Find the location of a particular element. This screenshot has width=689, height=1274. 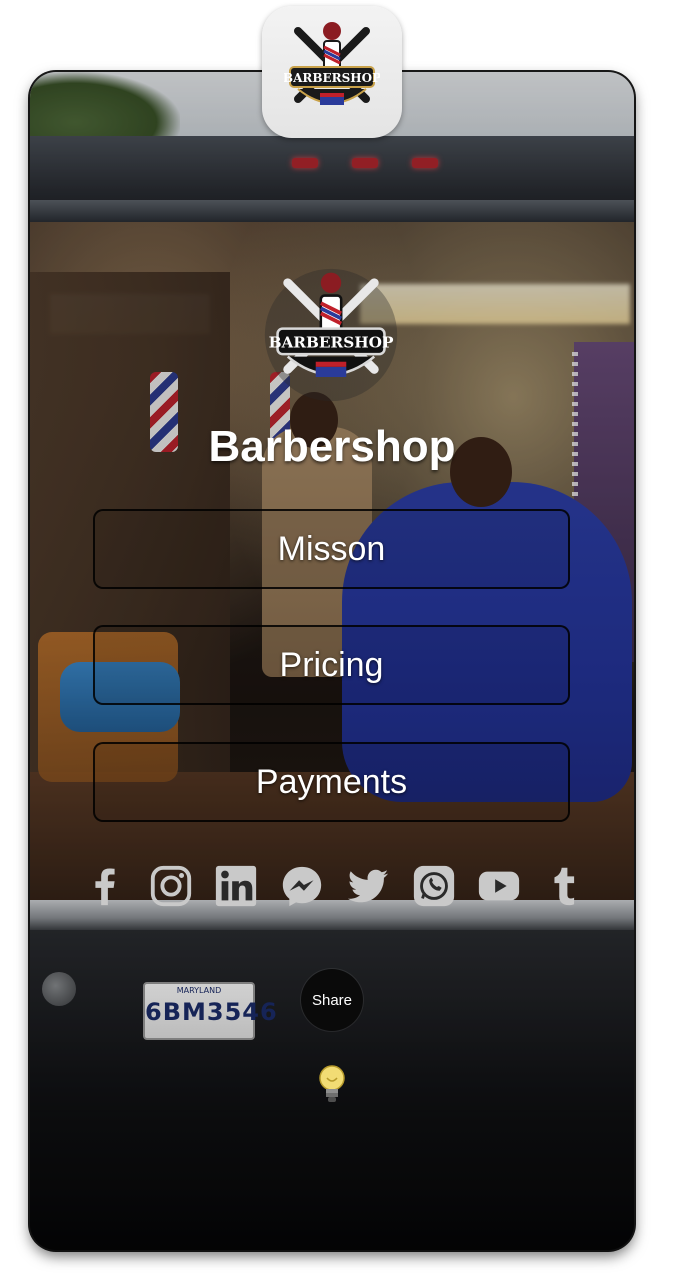

facebook-icon is located at coordinates (105, 886).